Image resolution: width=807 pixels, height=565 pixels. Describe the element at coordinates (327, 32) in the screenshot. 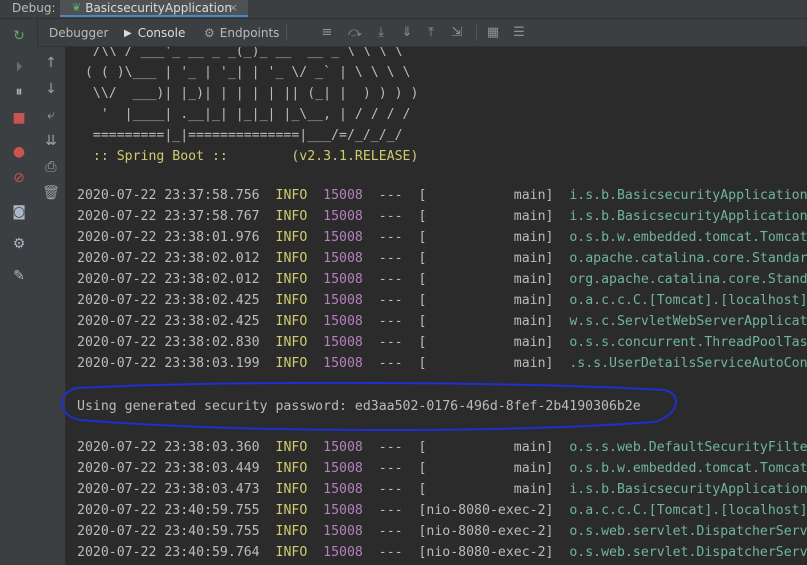

I see `show-execution-point-icon: ≡` at that location.